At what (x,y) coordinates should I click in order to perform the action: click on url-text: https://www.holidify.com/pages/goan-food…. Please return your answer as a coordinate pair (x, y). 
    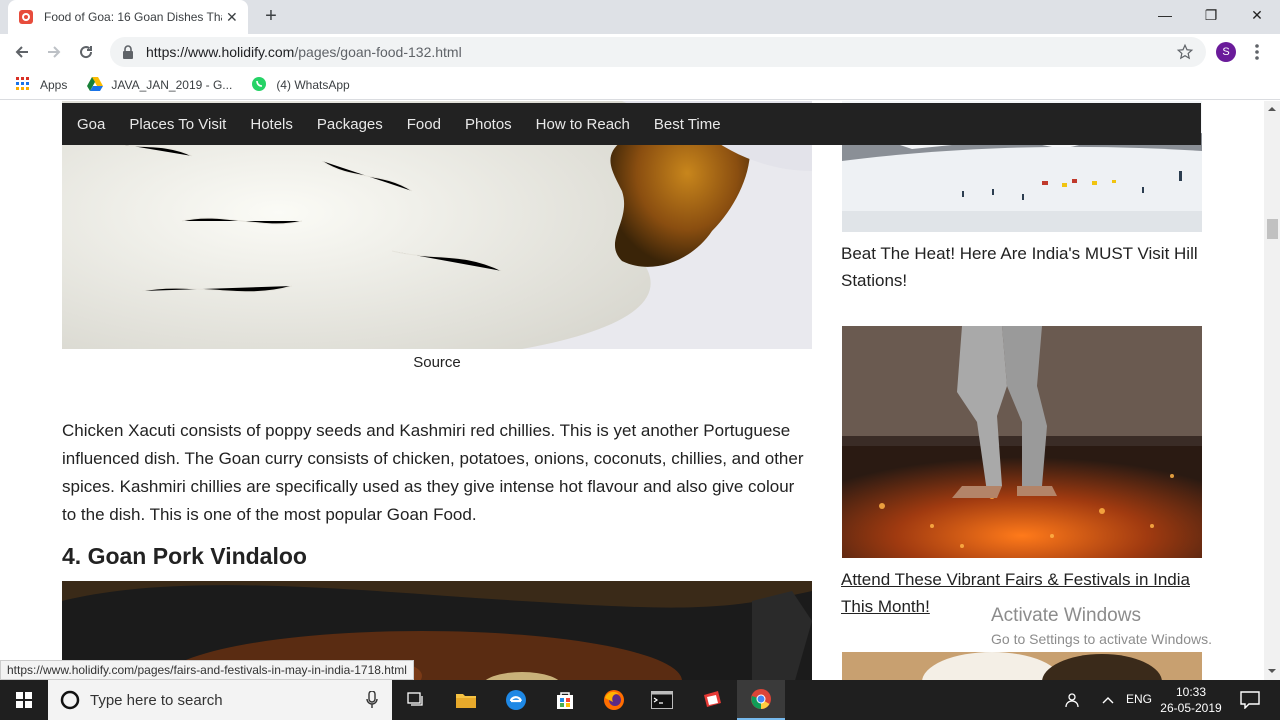
    Looking at the image, I should click on (304, 52).